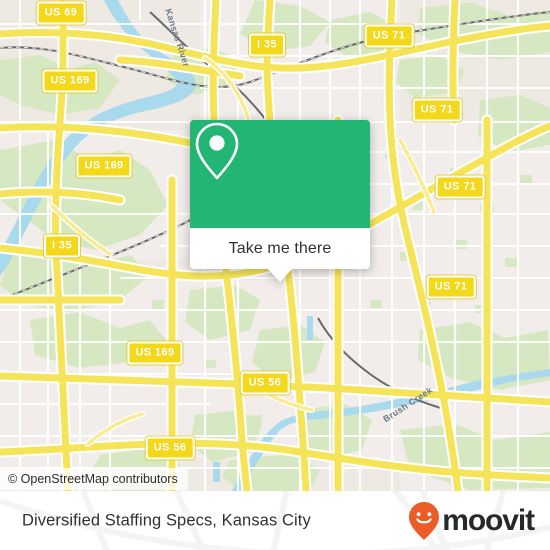 This screenshot has height=550, width=550. I want to click on page-title: Diversified Staffing Specs, Kansas City, so click(166, 520).